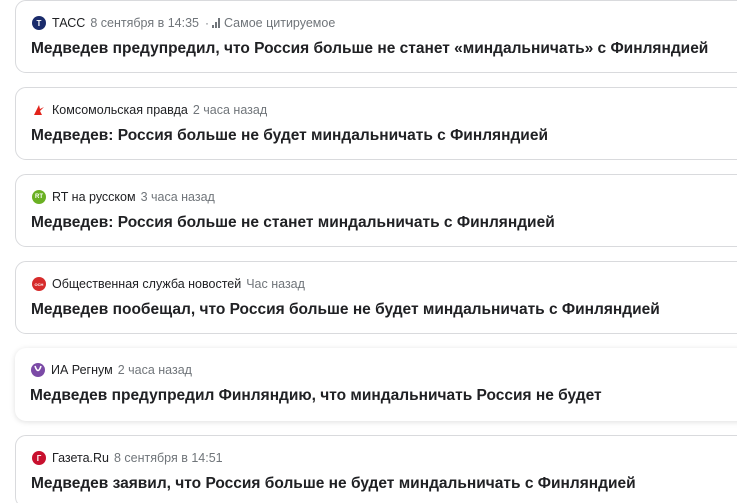 The height and width of the screenshot is (503, 737). Describe the element at coordinates (168, 458) in the screenshot. I see `publish-time: 8 сентября в 14:51` at that location.